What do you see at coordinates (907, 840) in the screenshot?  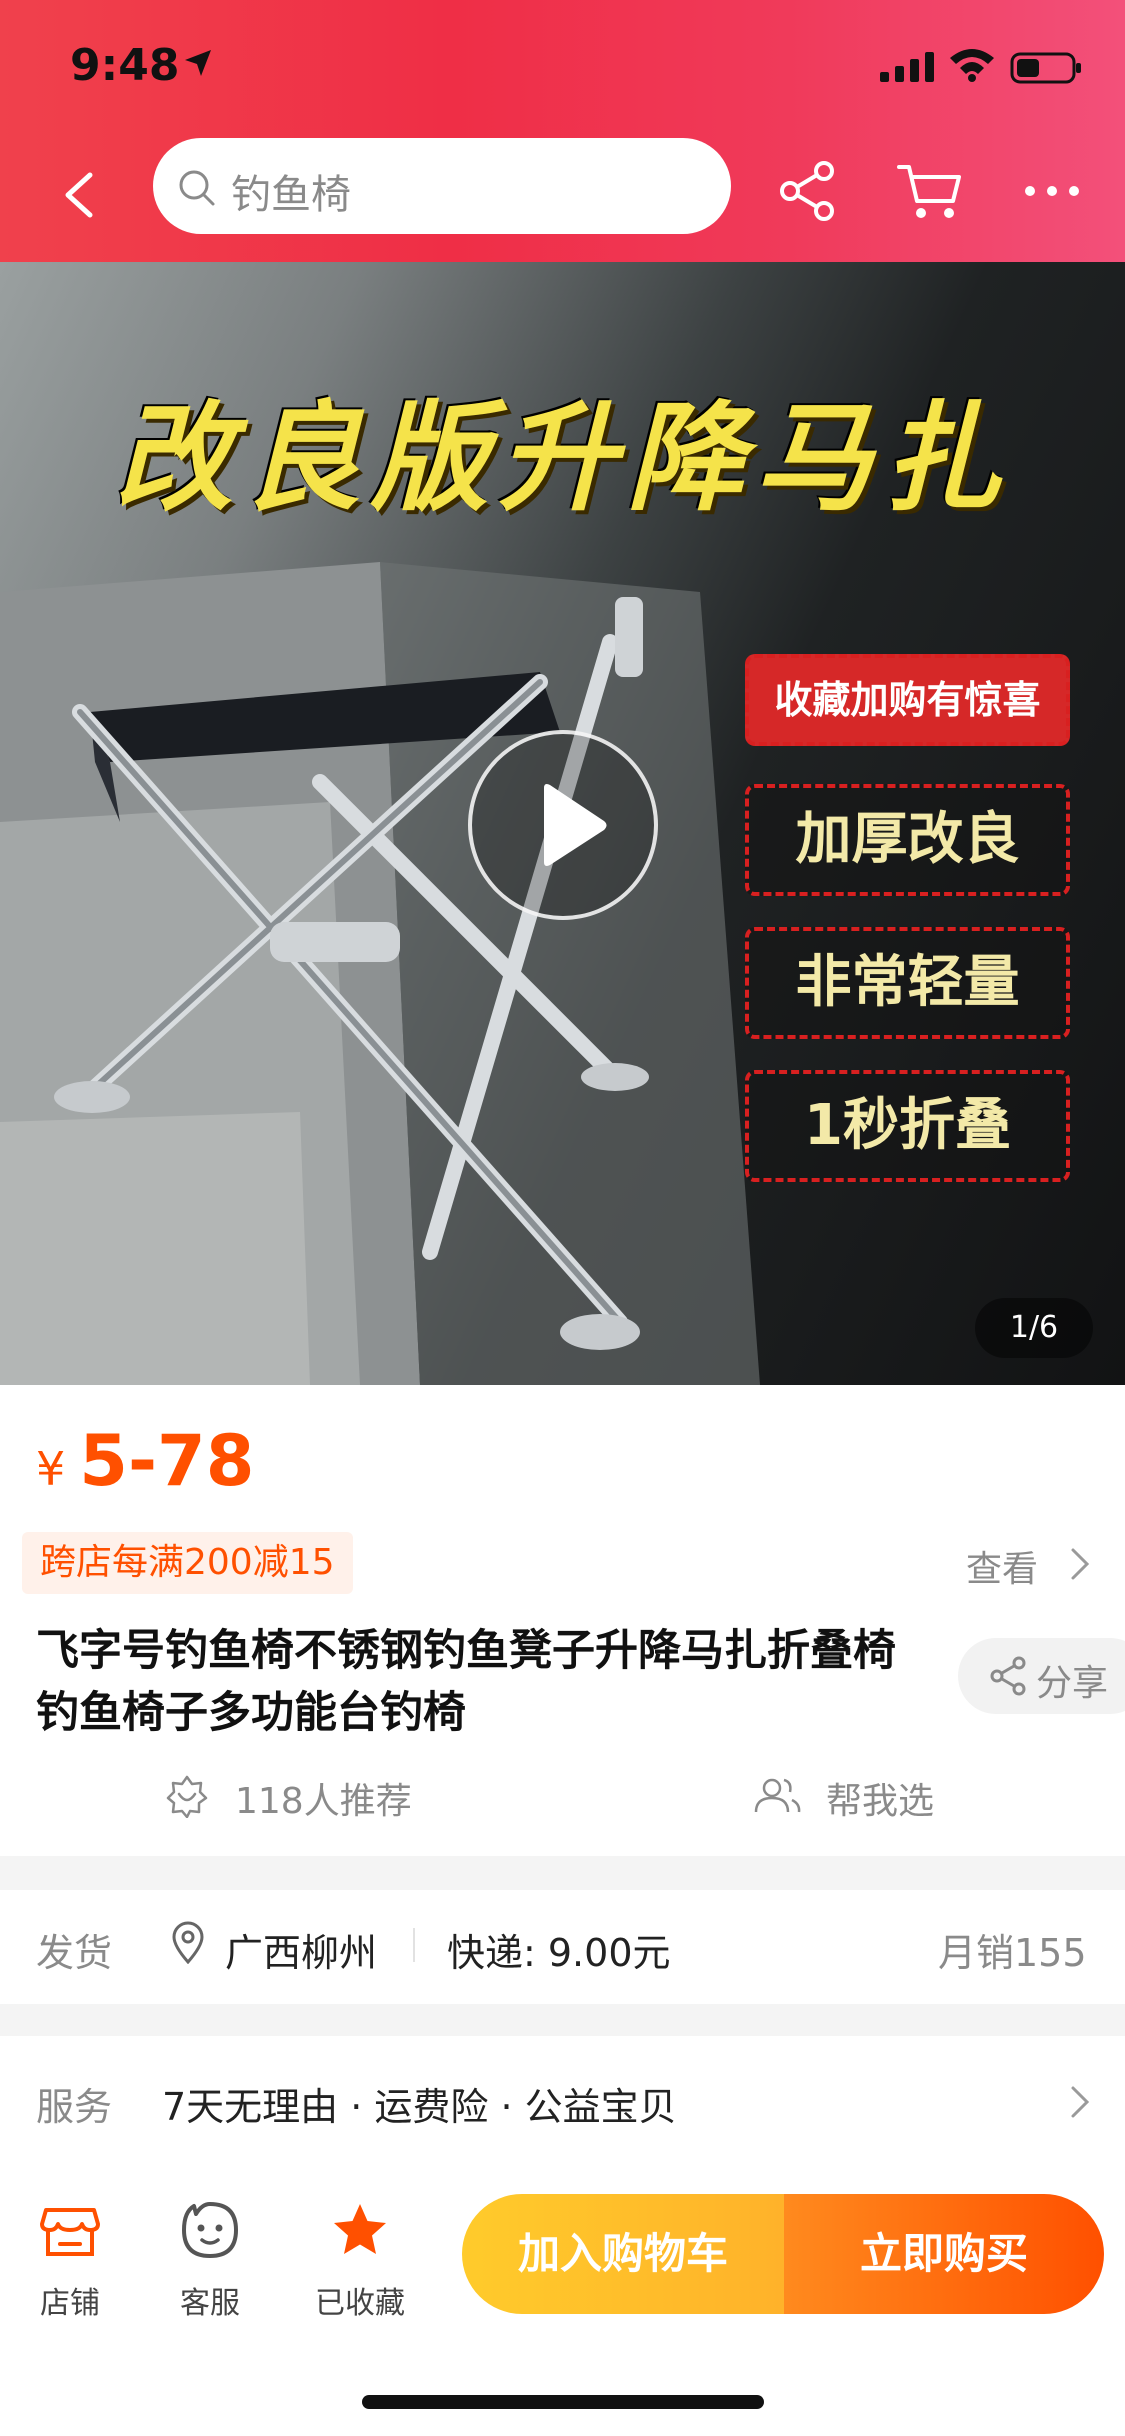 I see `hero-tag-thickened: 加厚改良` at bounding box center [907, 840].